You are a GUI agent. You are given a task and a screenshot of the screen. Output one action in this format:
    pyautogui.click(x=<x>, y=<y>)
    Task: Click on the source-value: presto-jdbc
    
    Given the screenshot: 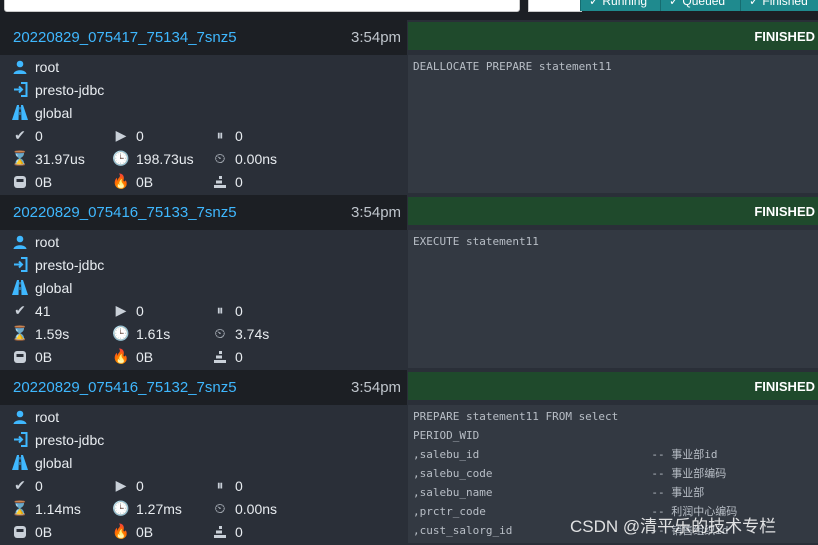 What is the action you would take?
    pyautogui.click(x=70, y=439)
    